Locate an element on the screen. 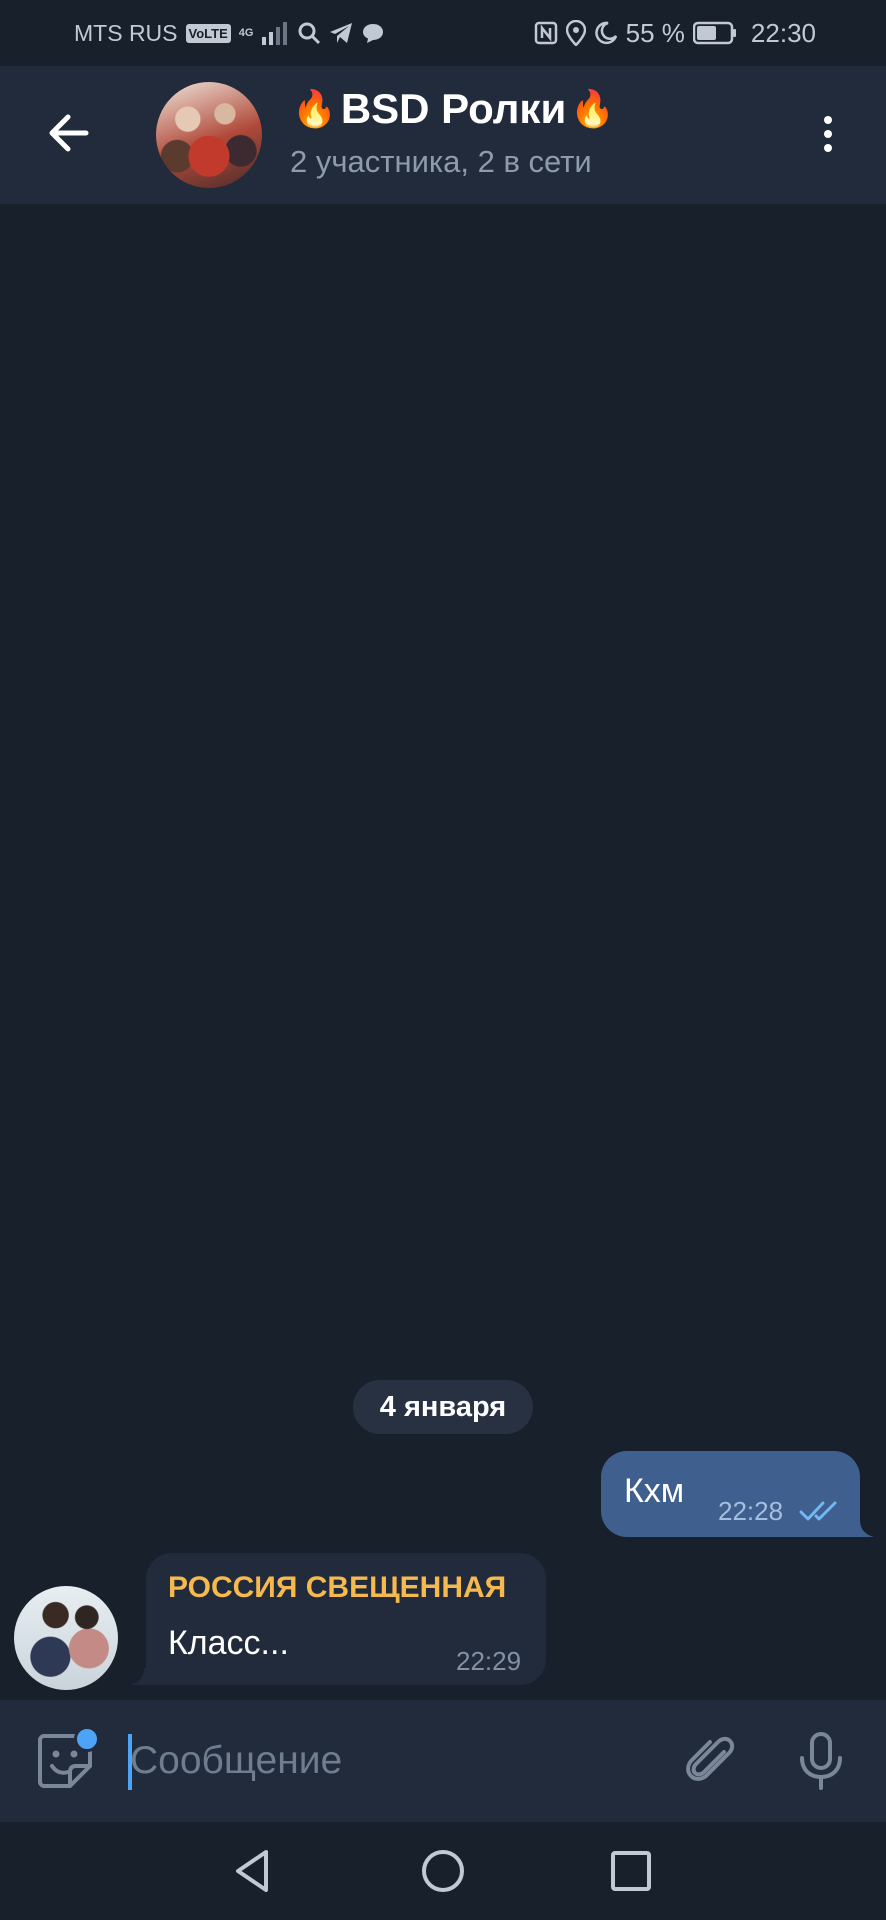 This screenshot has height=1920, width=886. carrier-name: MTS RUS is located at coordinates (126, 32).